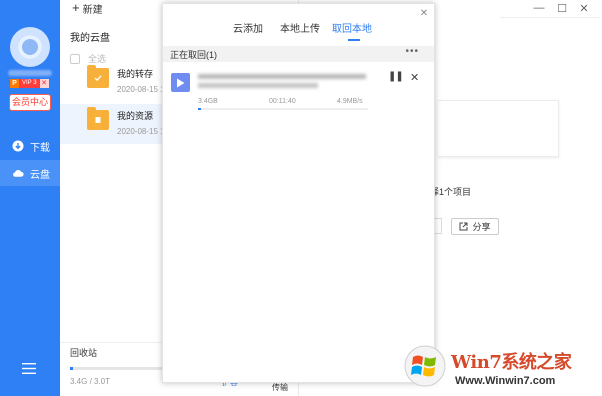  I want to click on download-icon, so click(18, 146).